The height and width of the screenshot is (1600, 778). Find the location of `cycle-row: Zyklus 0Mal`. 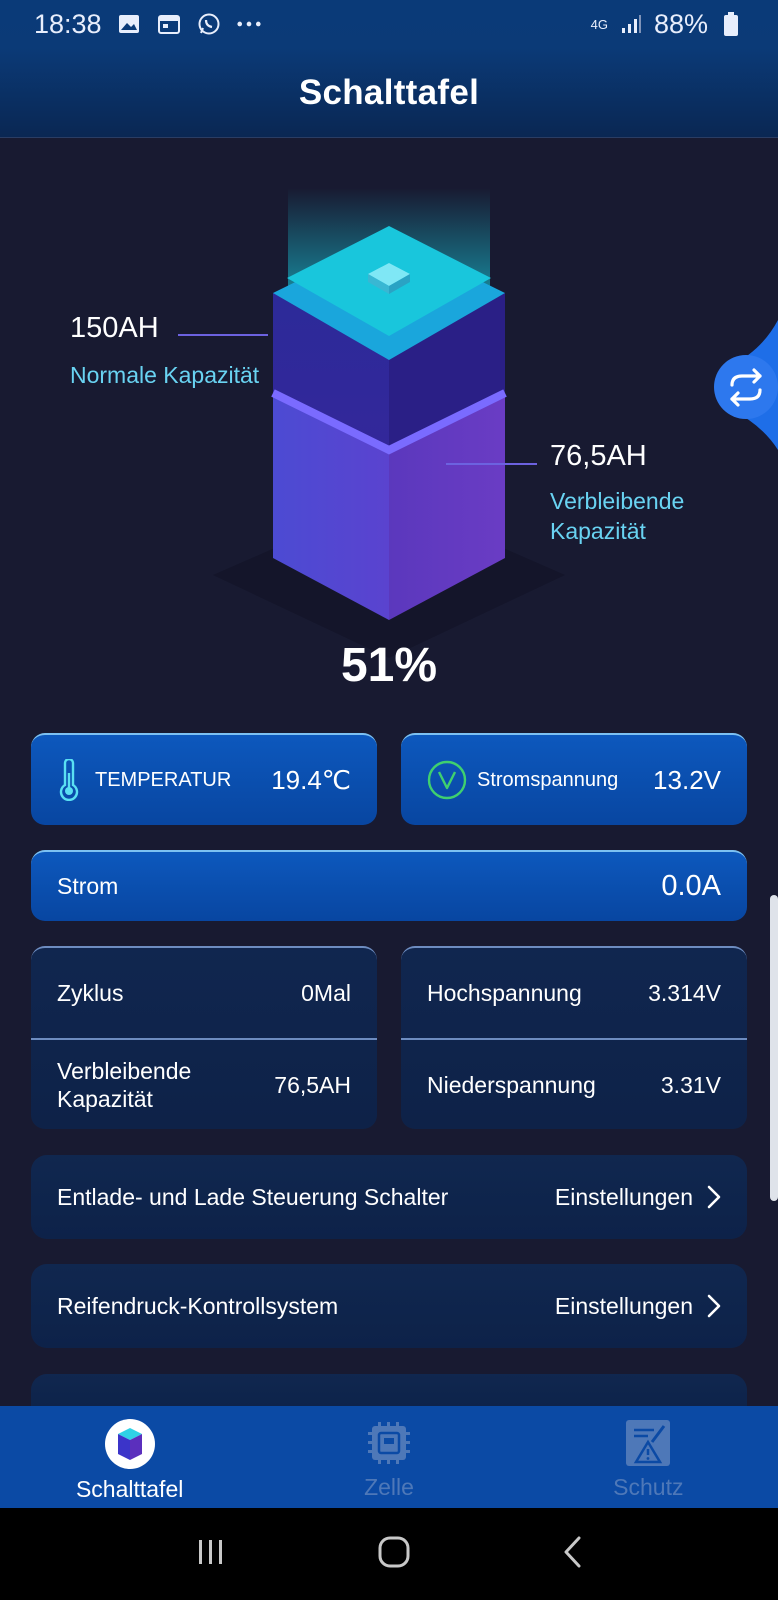

cycle-row: Zyklus 0Mal is located at coordinates (204, 993).